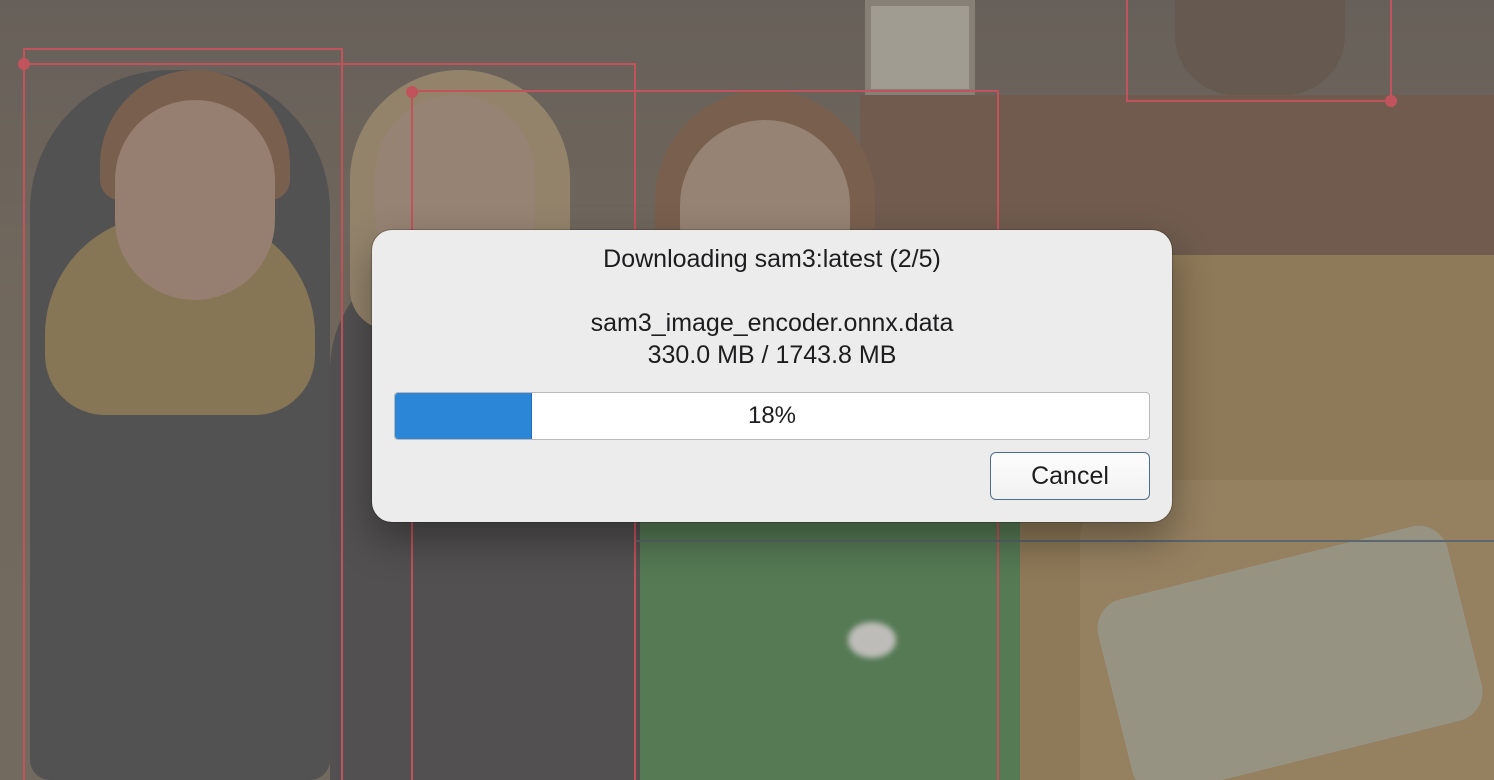 The height and width of the screenshot is (780, 1494). I want to click on file-name: sam3_image_encoder.onnx.data, so click(772, 323).